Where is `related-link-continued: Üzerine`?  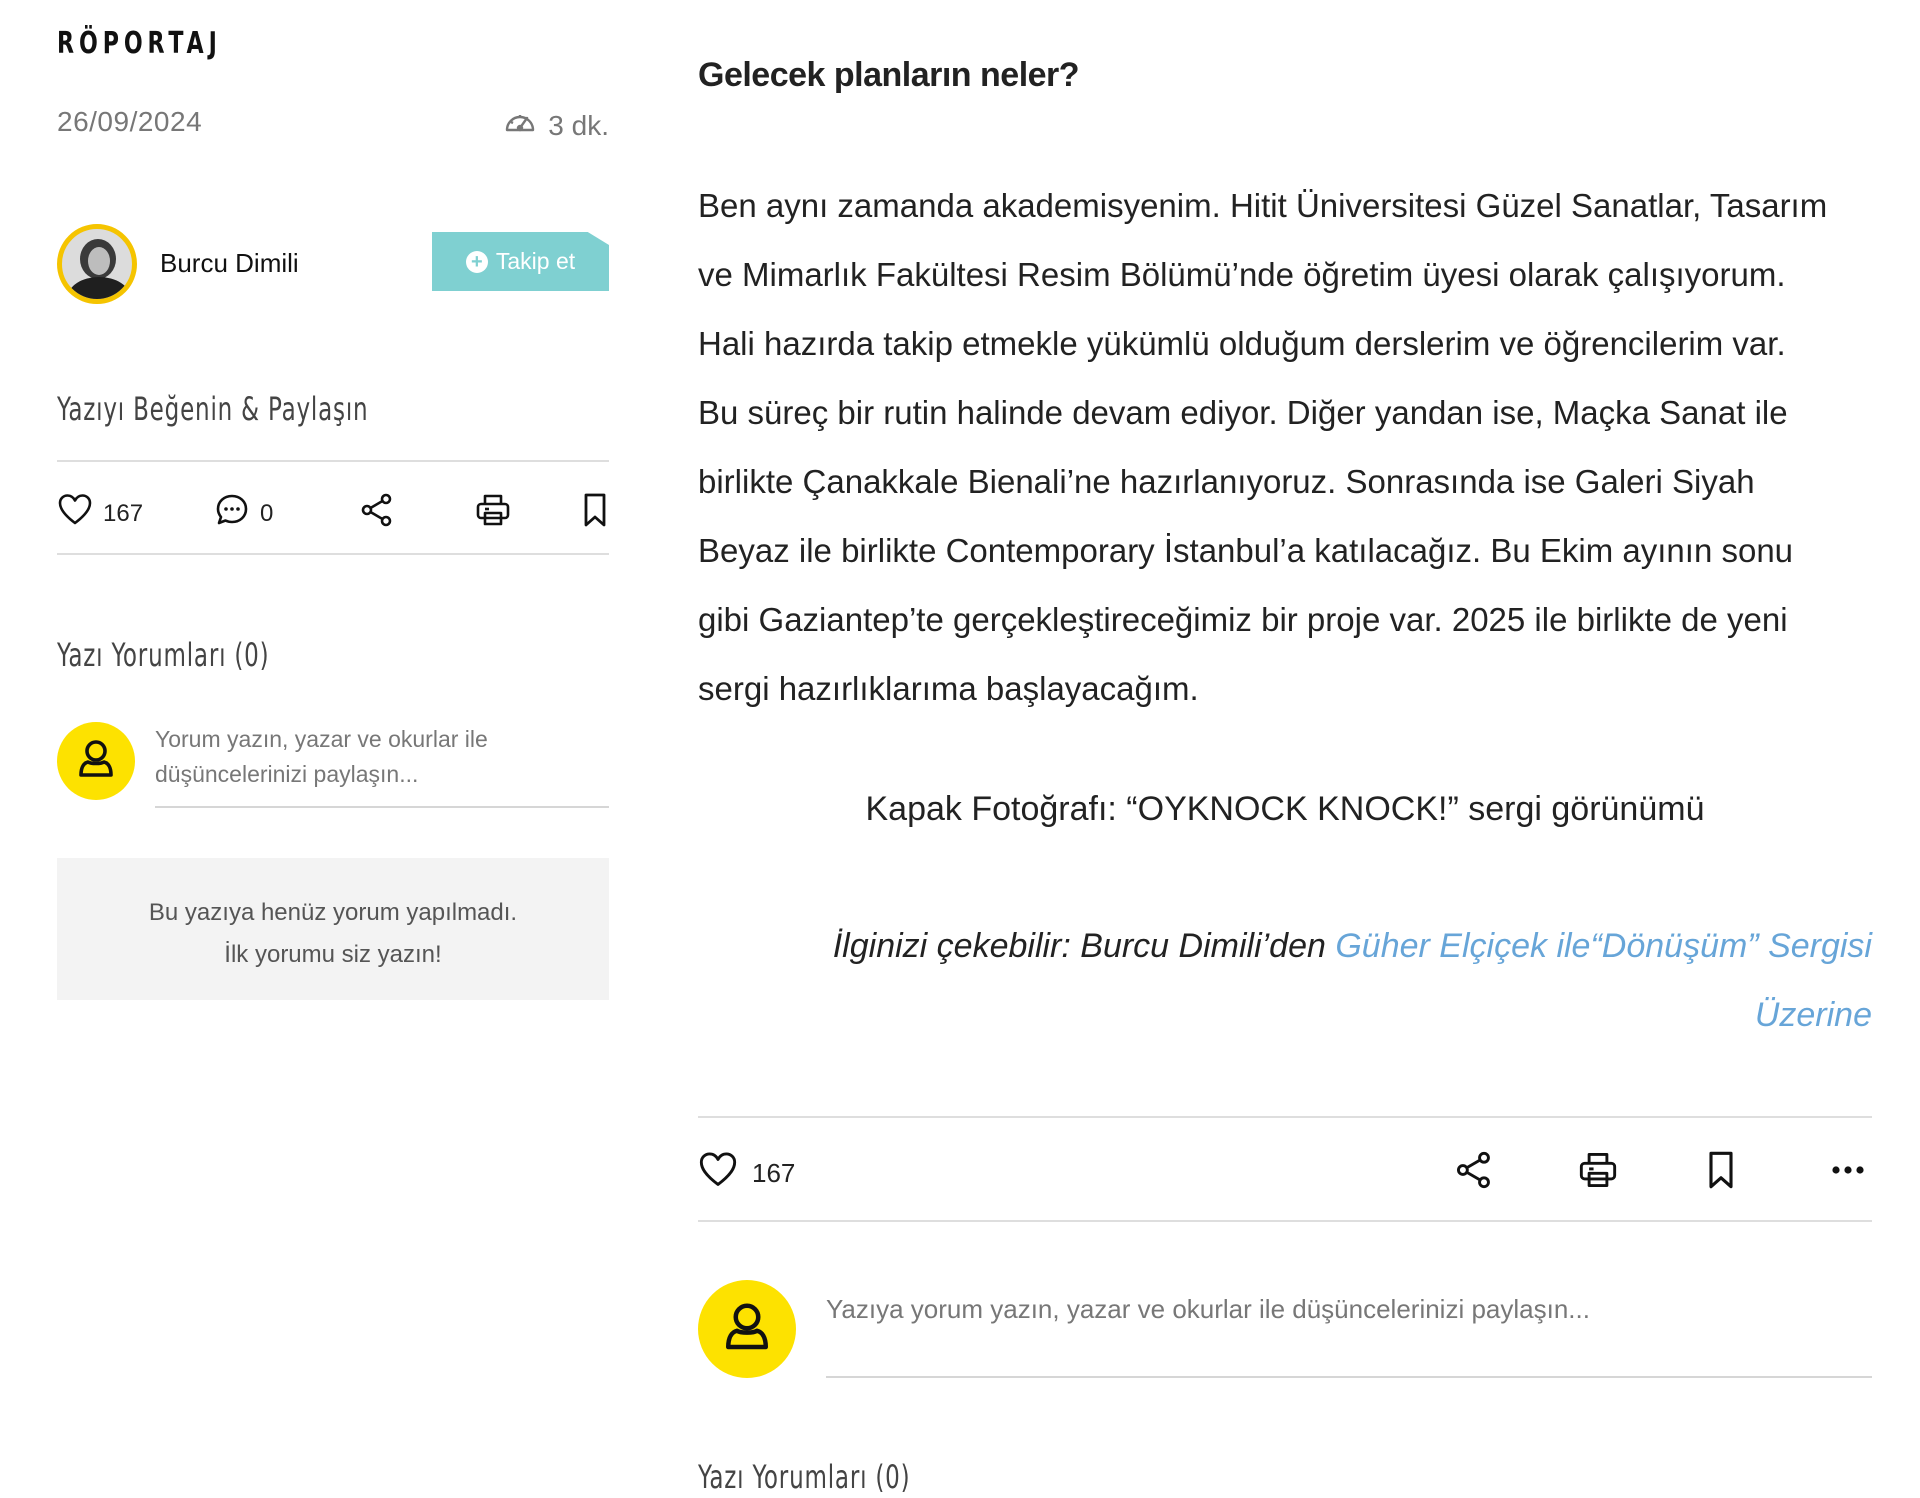 related-link-continued: Üzerine is located at coordinates (1813, 1015).